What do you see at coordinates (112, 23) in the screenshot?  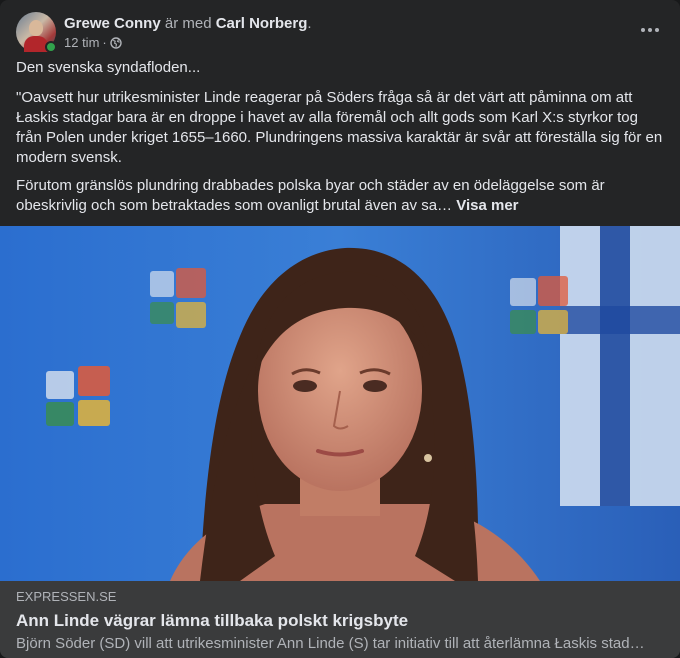 I see `author-name-link: Grewe Conny` at bounding box center [112, 23].